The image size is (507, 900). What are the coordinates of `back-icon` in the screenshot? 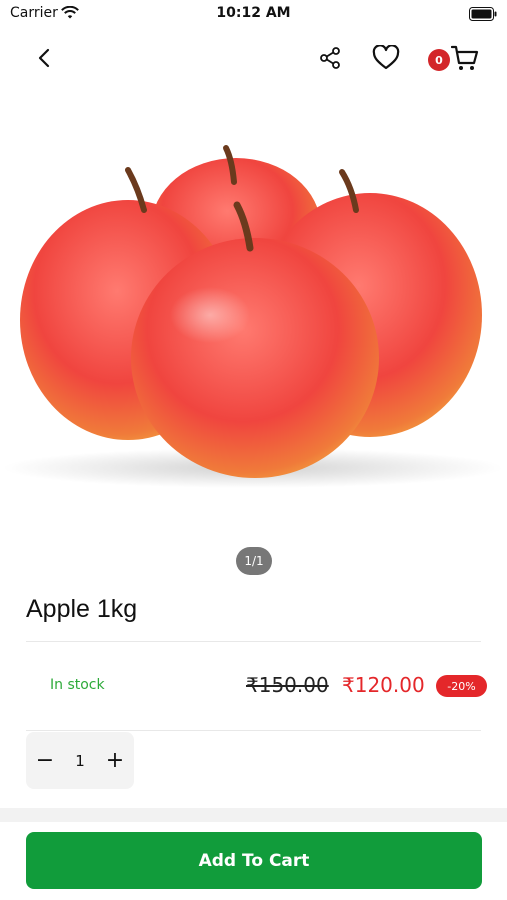 It's located at (44, 60).